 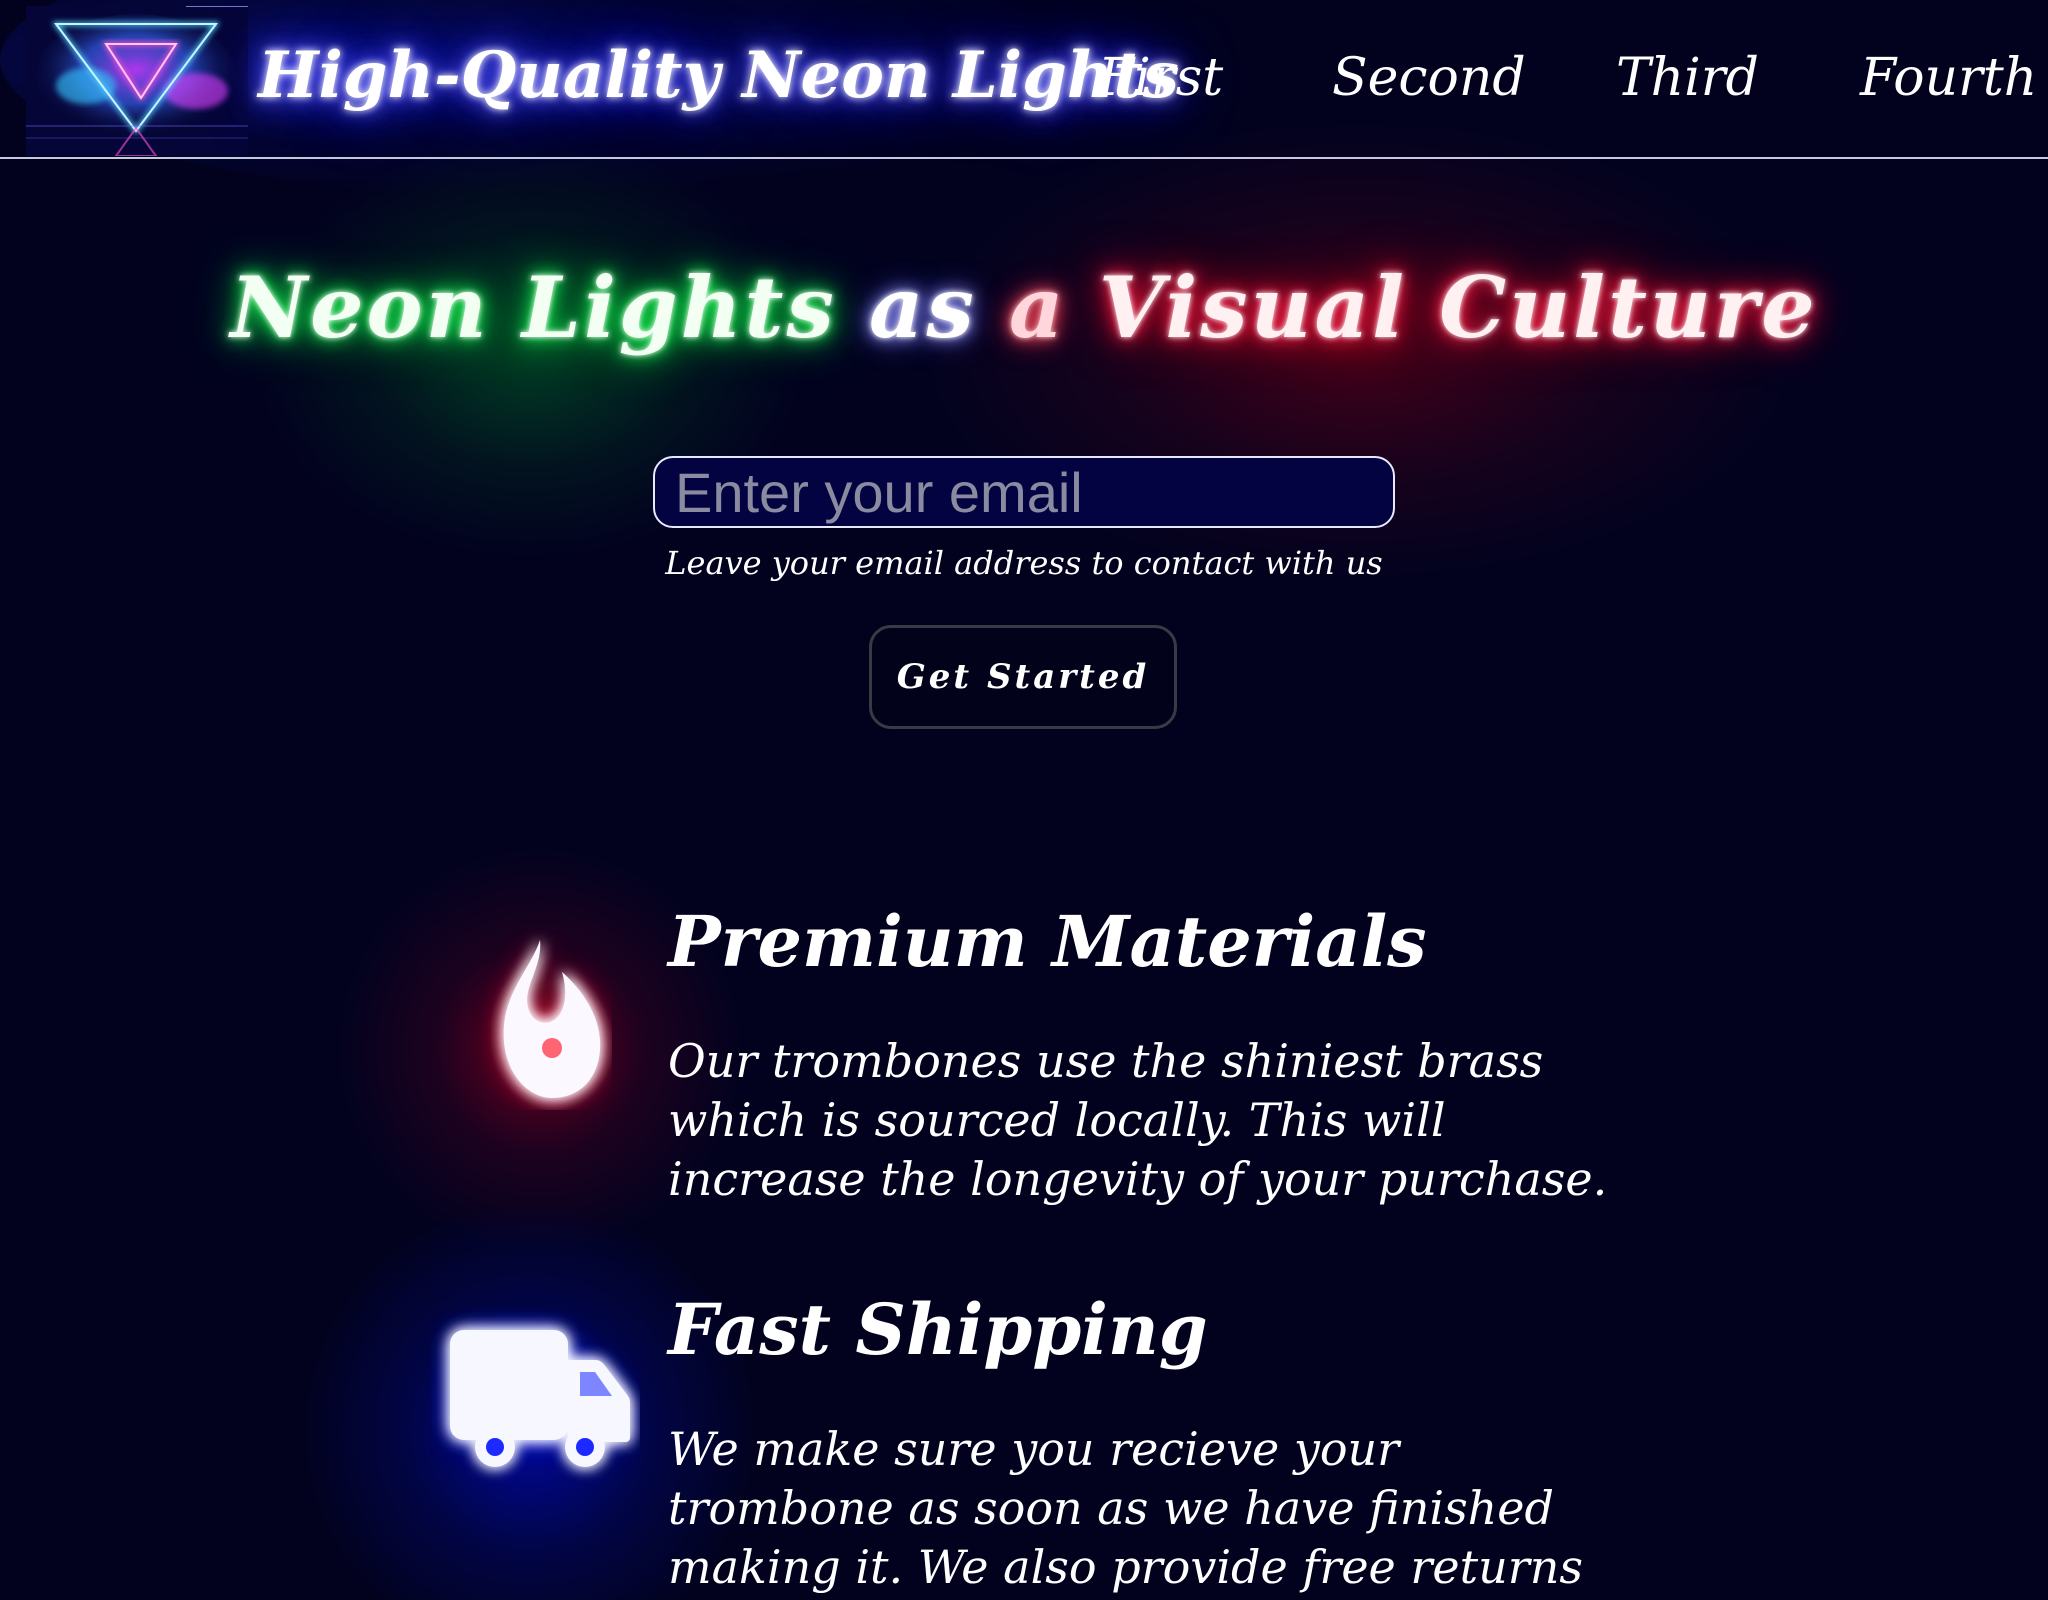 I want to click on fire-icon, so click(x=537, y=1020).